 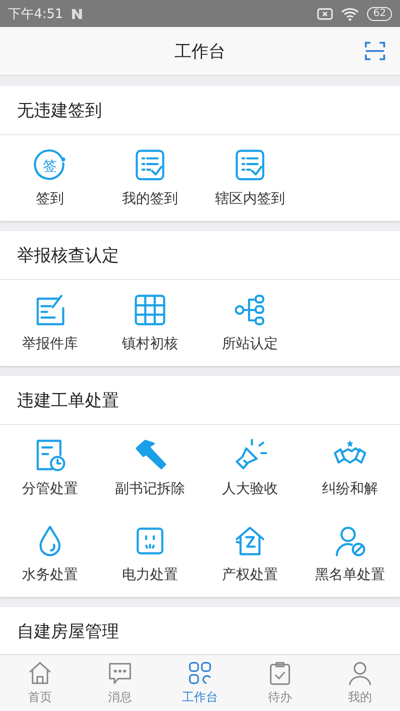 What do you see at coordinates (379, 13) in the screenshot?
I see `battery-indicator: 62` at bounding box center [379, 13].